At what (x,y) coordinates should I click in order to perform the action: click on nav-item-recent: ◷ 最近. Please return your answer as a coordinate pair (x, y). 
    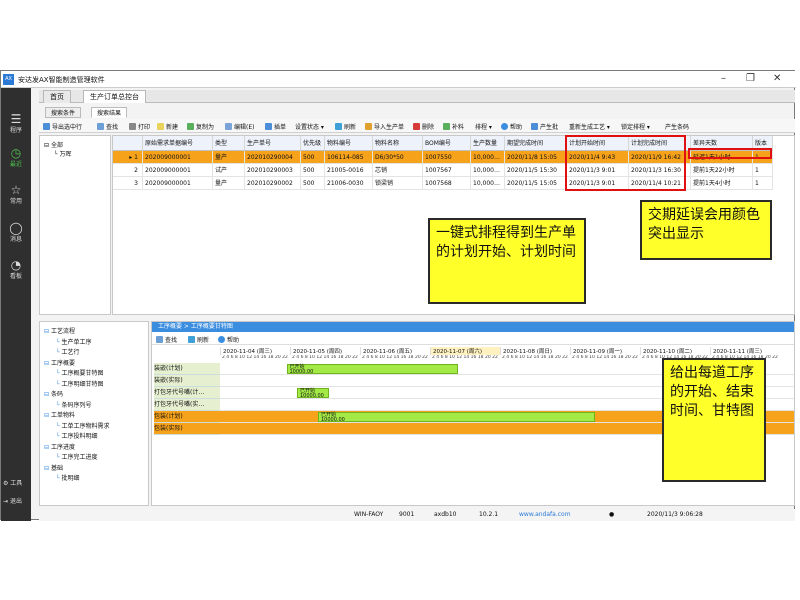
    Looking at the image, I should click on (16, 162).